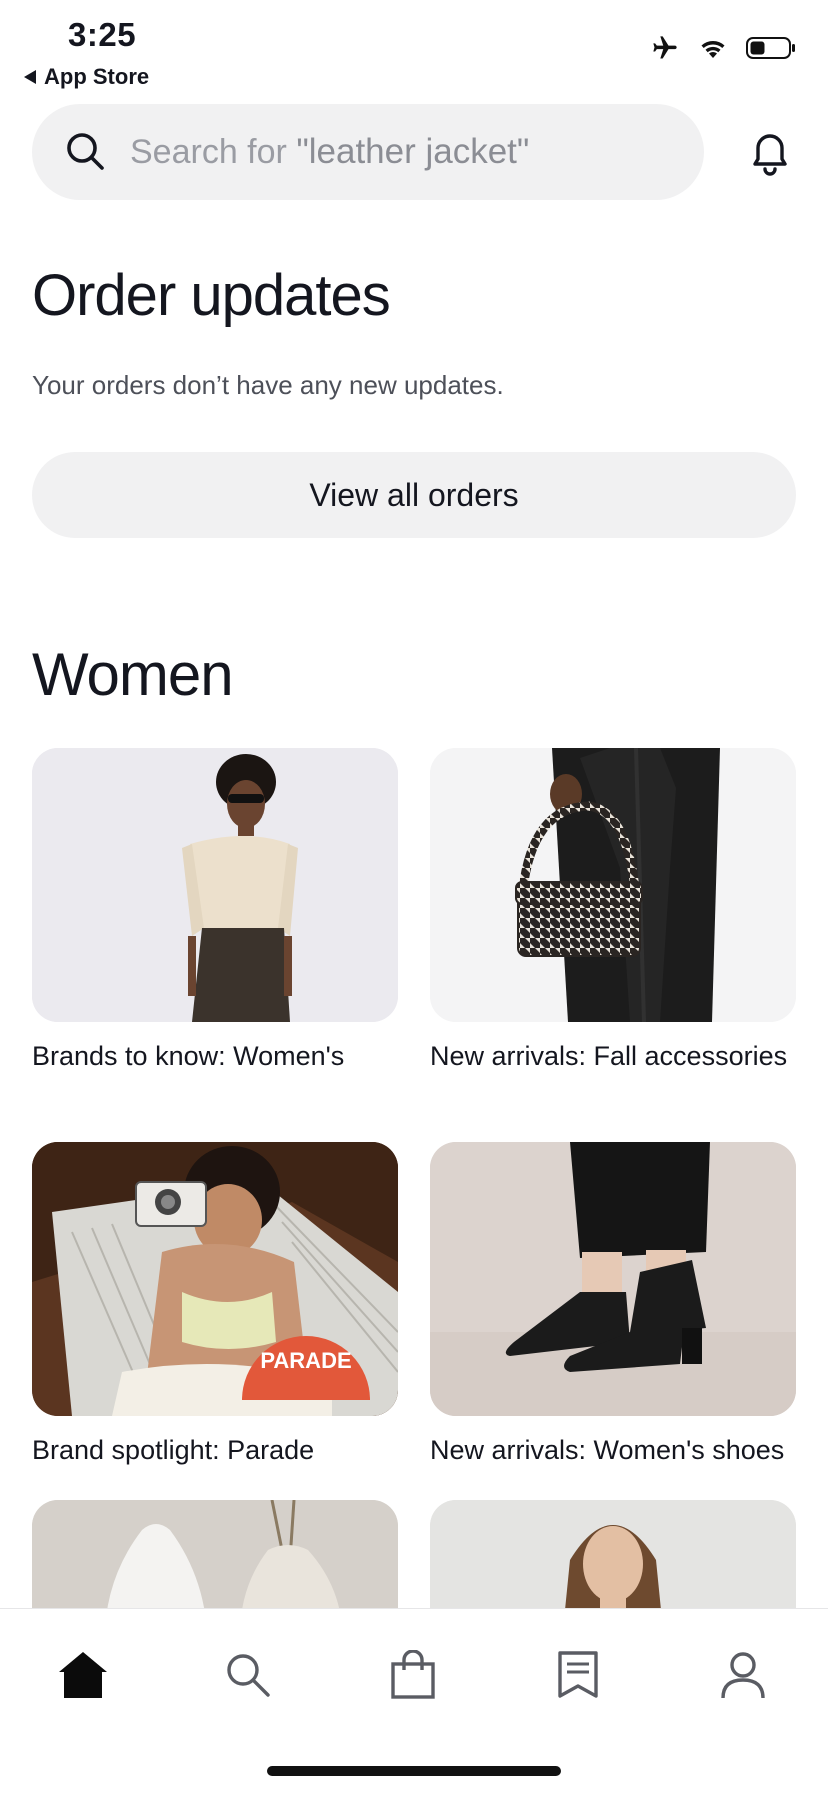 The image size is (828, 1793). What do you see at coordinates (713, 49) in the screenshot?
I see `wifi-icon` at bounding box center [713, 49].